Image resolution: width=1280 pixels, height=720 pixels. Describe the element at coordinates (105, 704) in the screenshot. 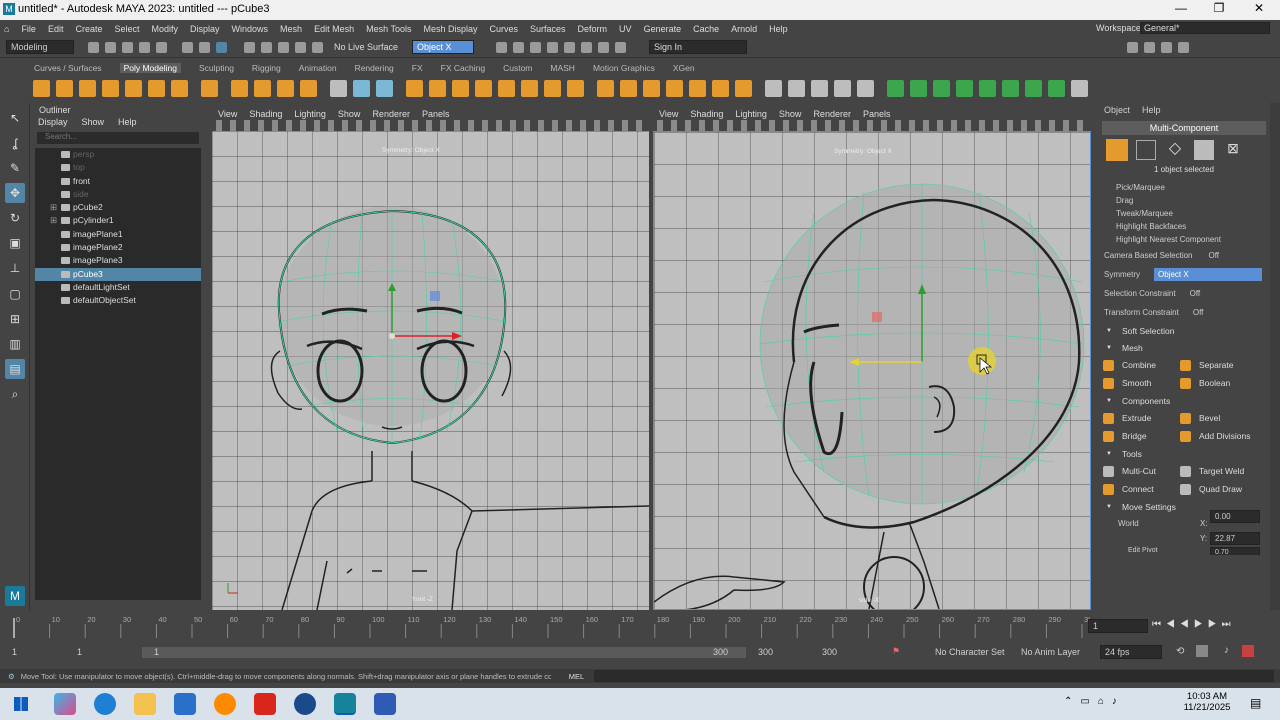

I see `edge-icon` at that location.